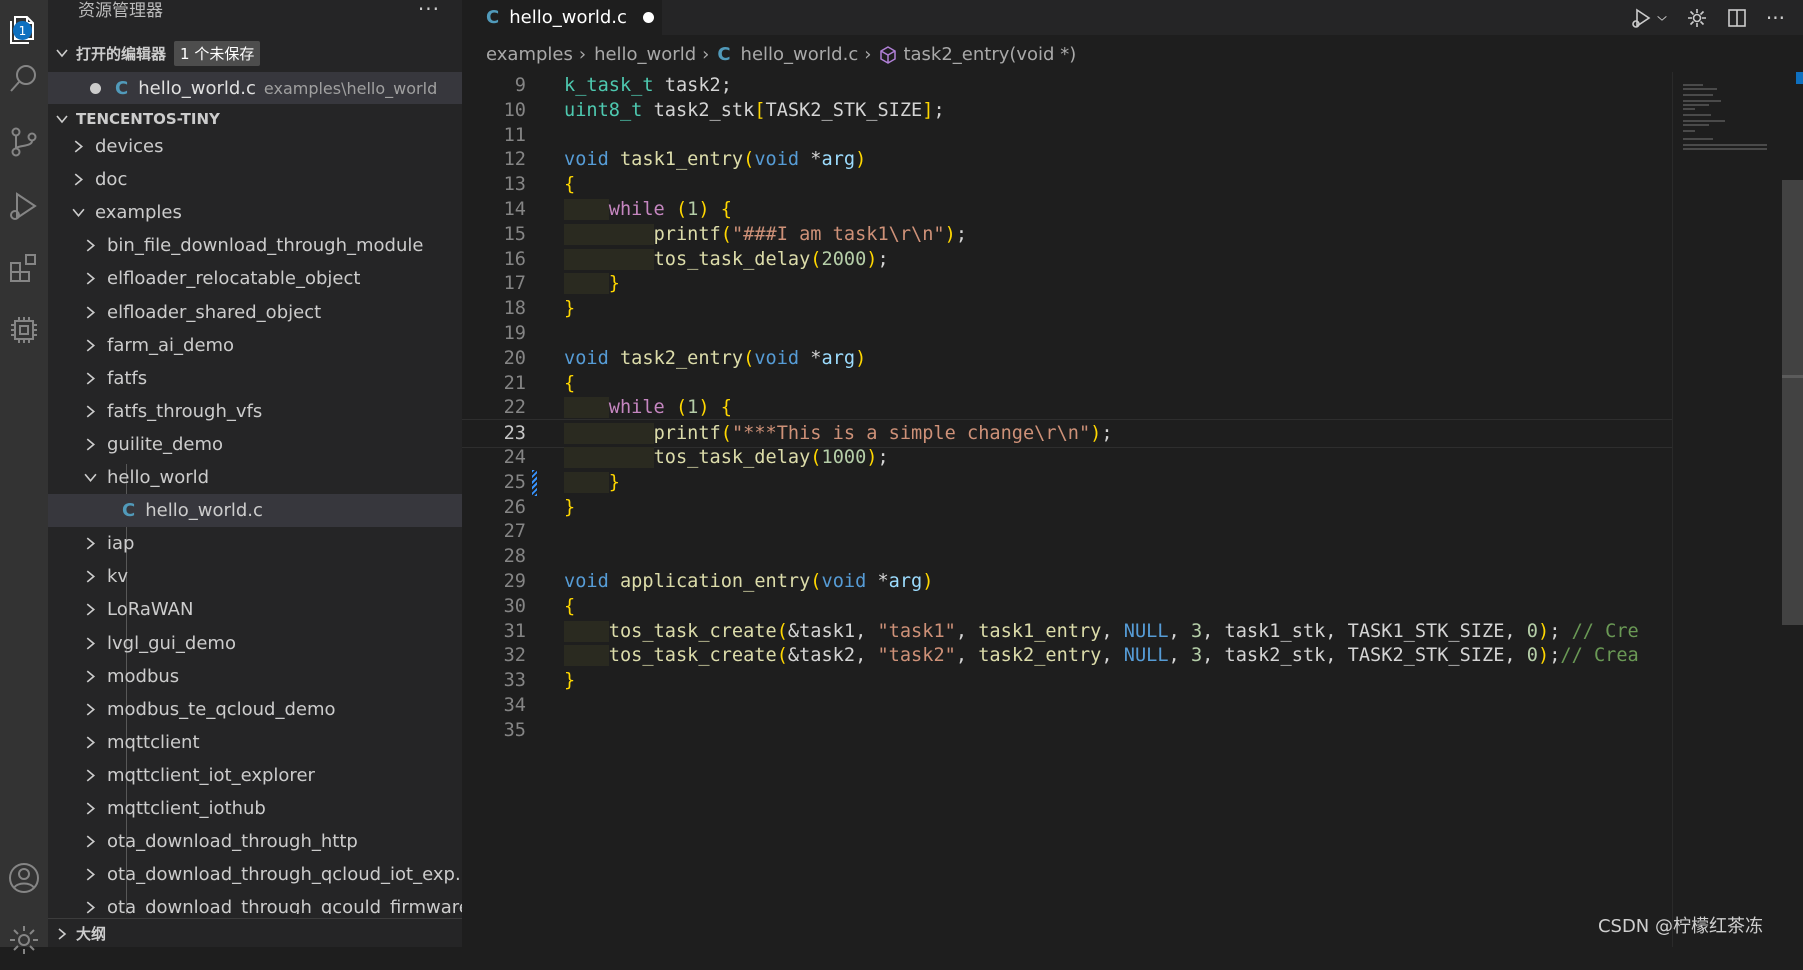 The width and height of the screenshot is (1803, 970). What do you see at coordinates (1727, 509) in the screenshot?
I see `minimap` at bounding box center [1727, 509].